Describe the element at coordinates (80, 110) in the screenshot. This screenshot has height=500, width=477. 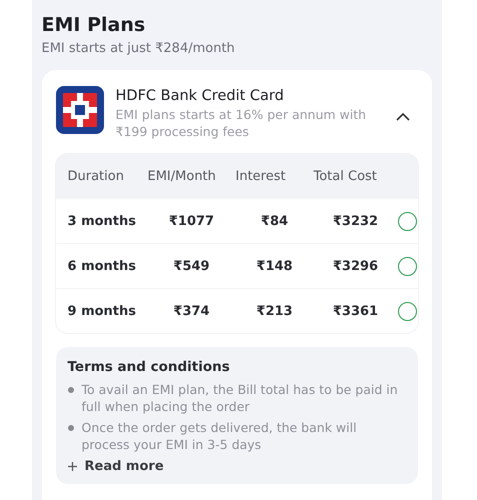
I see `bank-logo-icon` at that location.